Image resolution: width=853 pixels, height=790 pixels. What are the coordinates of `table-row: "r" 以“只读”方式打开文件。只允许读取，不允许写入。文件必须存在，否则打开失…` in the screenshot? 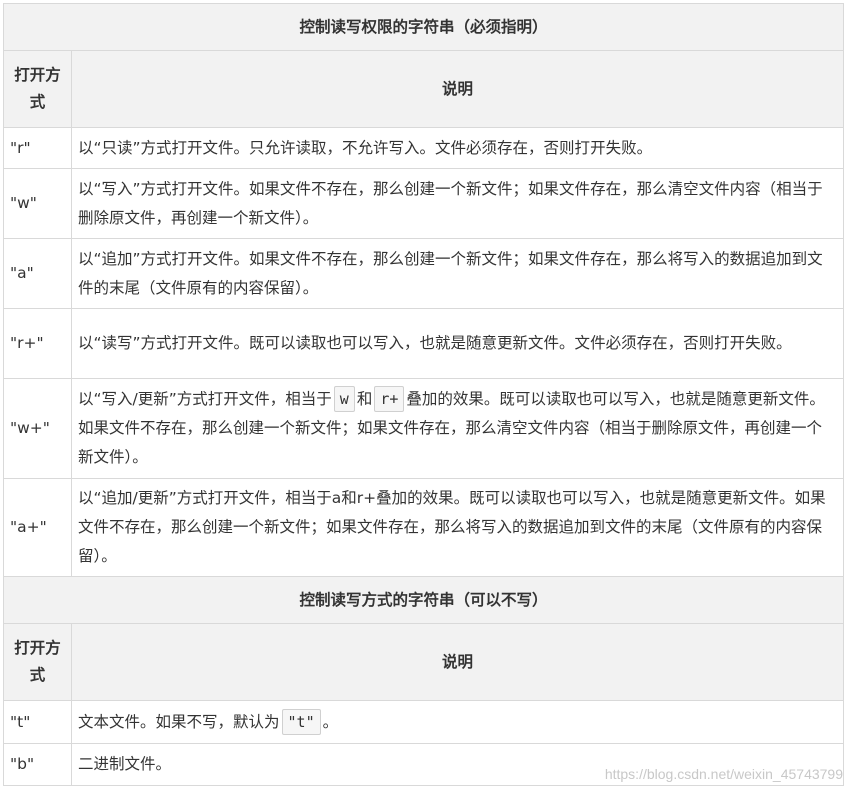 It's located at (424, 148).